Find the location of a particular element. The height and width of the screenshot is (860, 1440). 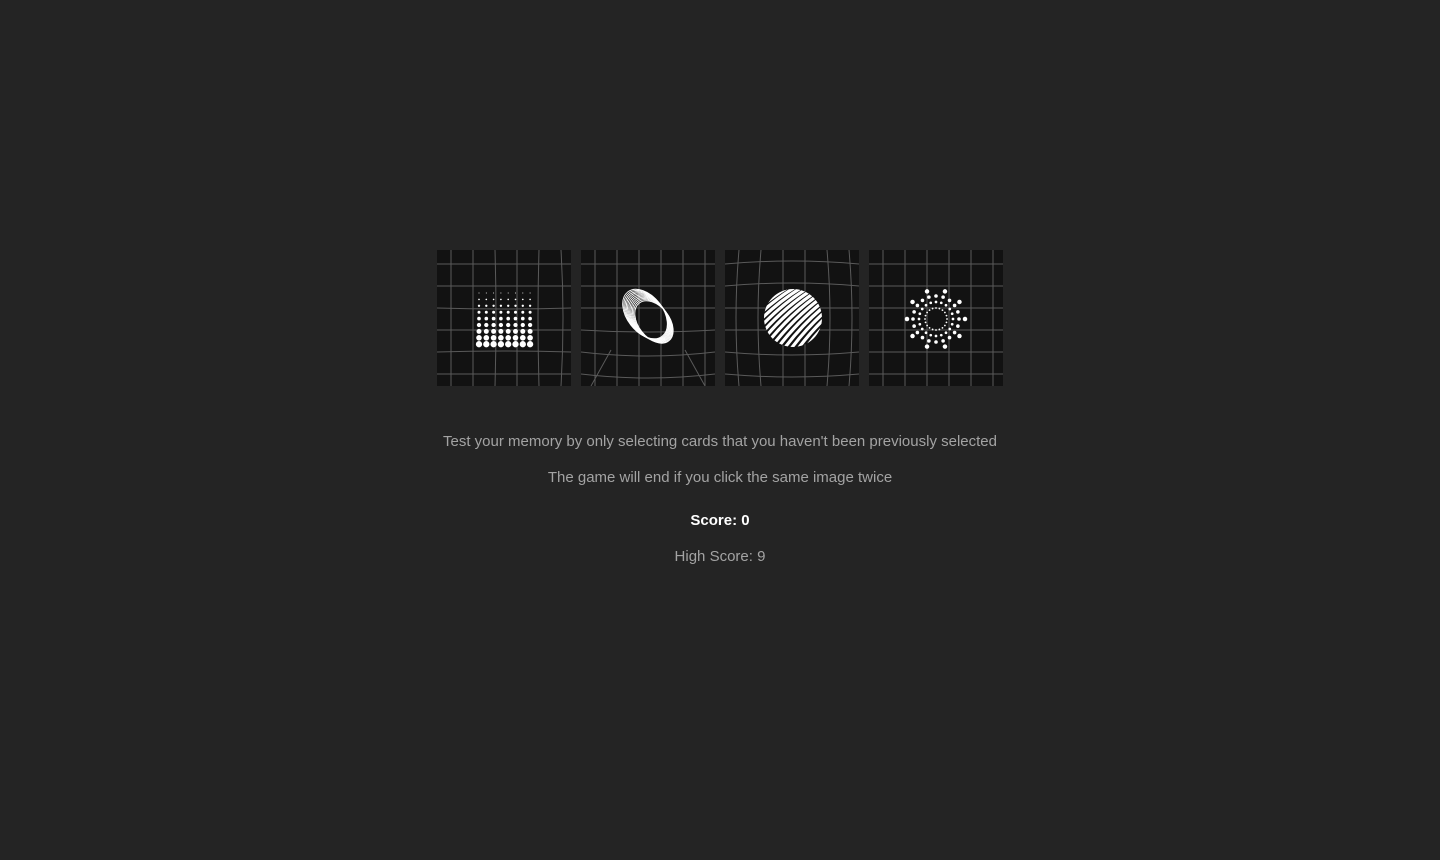

high-score-display: High Score: 9 is located at coordinates (720, 556).